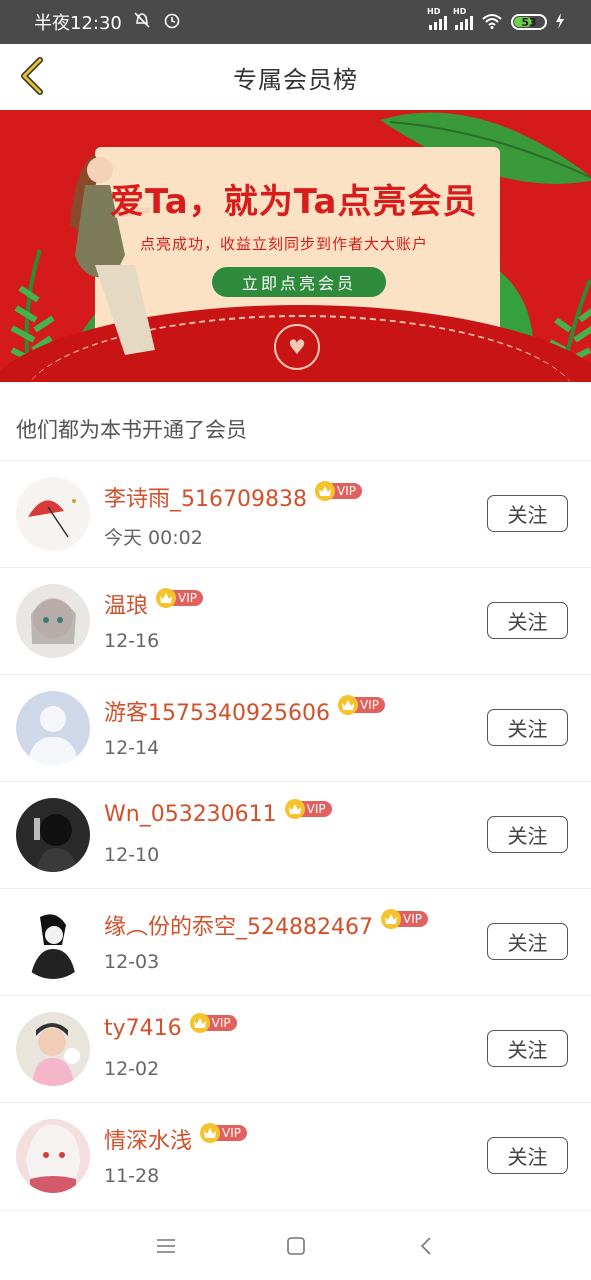  I want to click on list-item: 缘︵份的忝空_524882467 VIP 12-03 关注, so click(295, 941).